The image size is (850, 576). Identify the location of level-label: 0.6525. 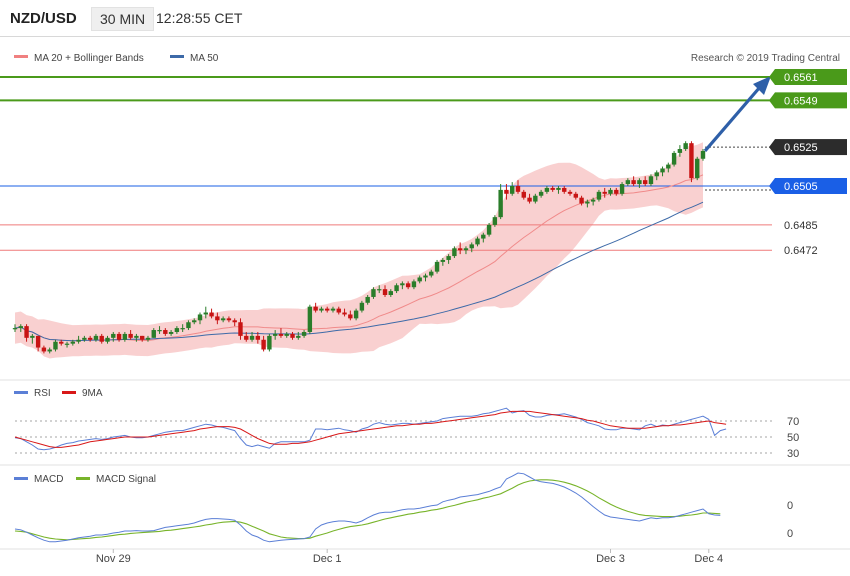
(801, 148).